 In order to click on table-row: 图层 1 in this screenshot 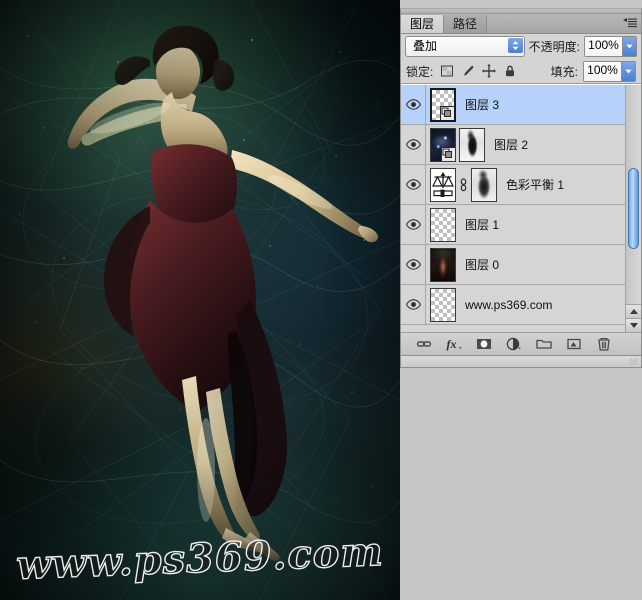, I will do `click(513, 225)`.